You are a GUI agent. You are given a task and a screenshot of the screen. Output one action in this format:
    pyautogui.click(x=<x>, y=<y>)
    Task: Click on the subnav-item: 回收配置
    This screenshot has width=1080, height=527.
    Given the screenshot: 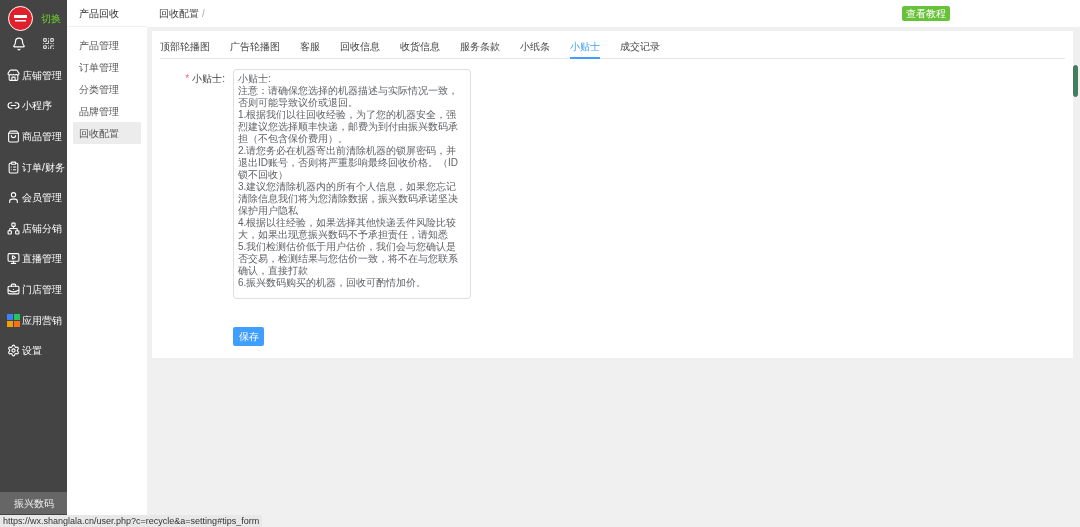 What is the action you would take?
    pyautogui.click(x=107, y=133)
    